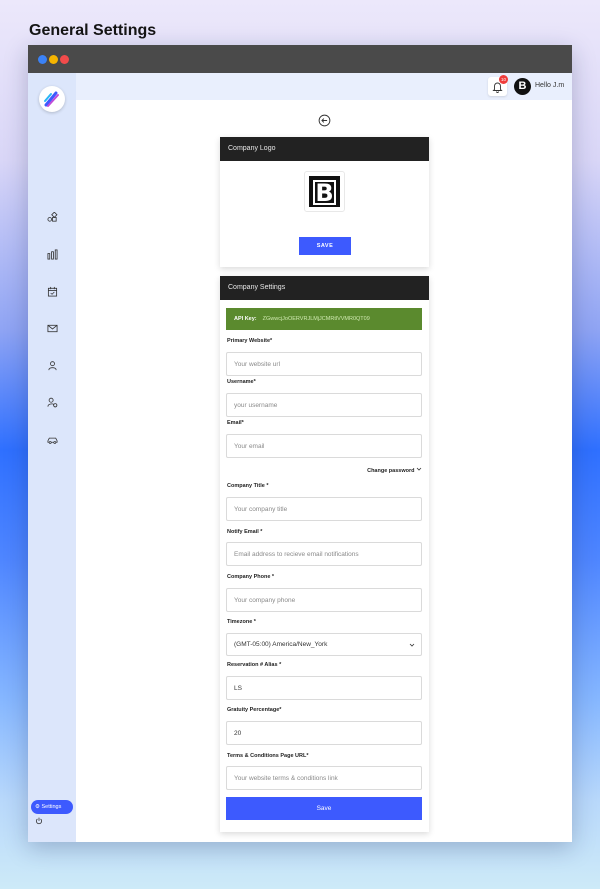 The image size is (600, 889). What do you see at coordinates (254, 665) in the screenshot?
I see `reservation-alias-label: Reservation # Alias *` at bounding box center [254, 665].